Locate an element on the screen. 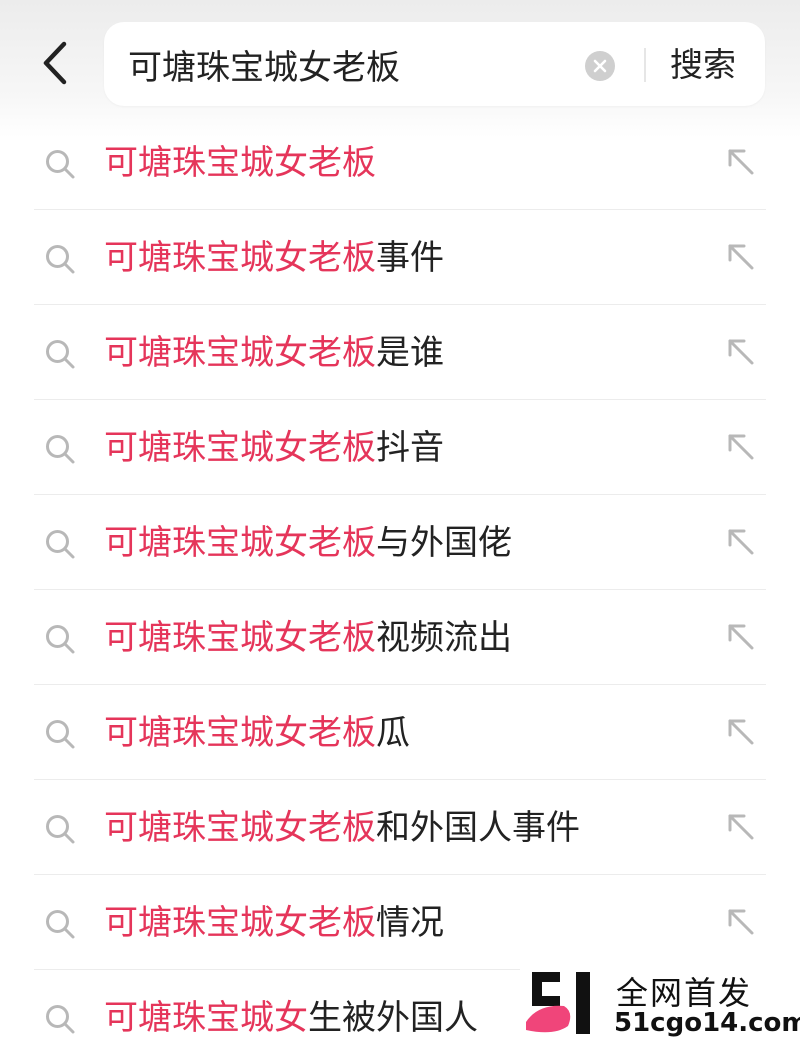  clear-button is located at coordinates (600, 66).